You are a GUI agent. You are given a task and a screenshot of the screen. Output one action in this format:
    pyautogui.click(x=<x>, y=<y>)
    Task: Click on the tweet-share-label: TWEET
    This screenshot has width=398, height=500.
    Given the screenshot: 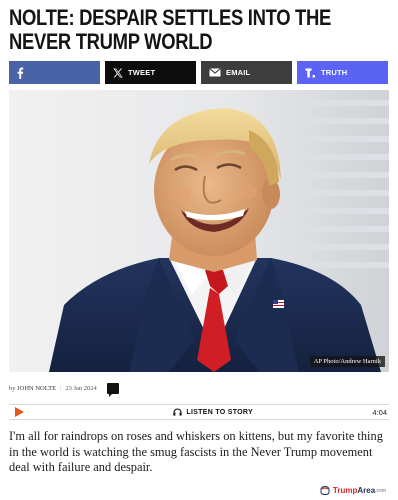 What is the action you would take?
    pyautogui.click(x=142, y=72)
    